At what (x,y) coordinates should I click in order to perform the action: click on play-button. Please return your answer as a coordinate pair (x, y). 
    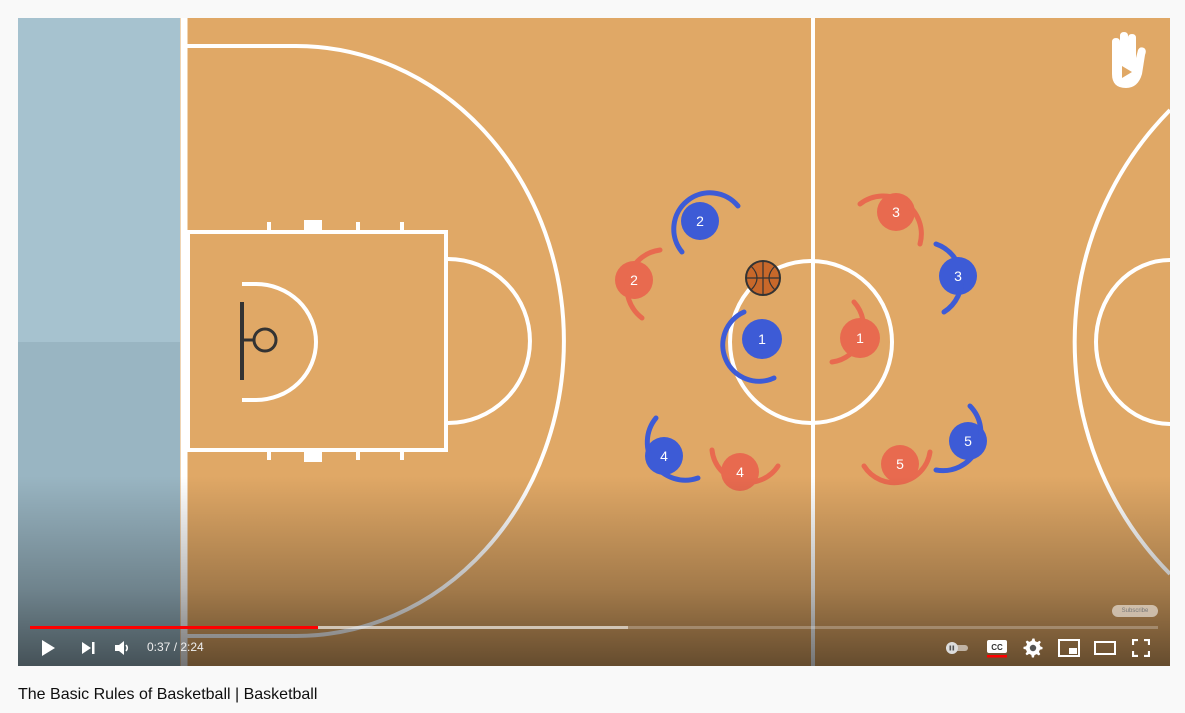
    Looking at the image, I should click on (48, 648).